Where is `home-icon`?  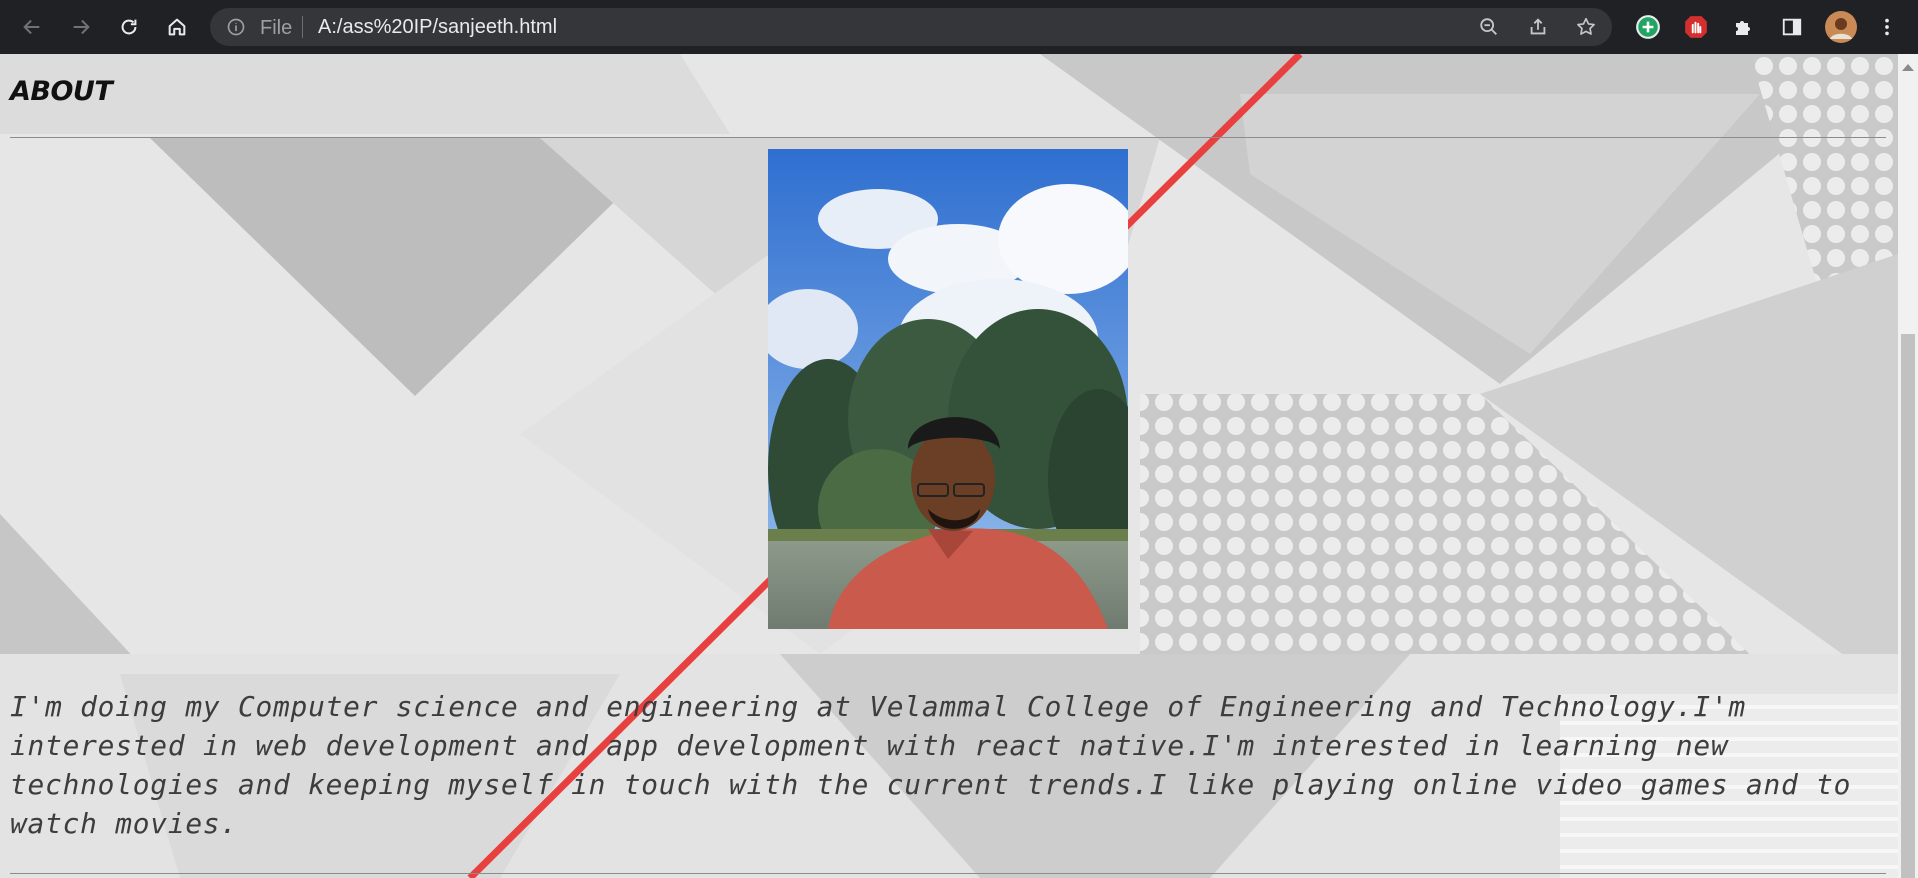
home-icon is located at coordinates (177, 27).